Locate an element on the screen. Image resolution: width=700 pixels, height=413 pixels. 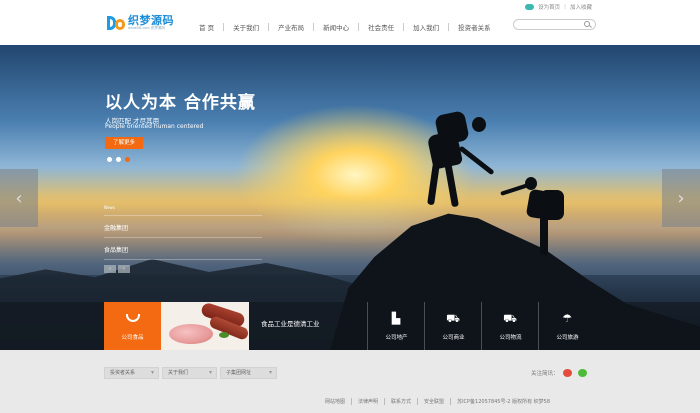
business-card-label: 公司地产 is located at coordinates (396, 338).